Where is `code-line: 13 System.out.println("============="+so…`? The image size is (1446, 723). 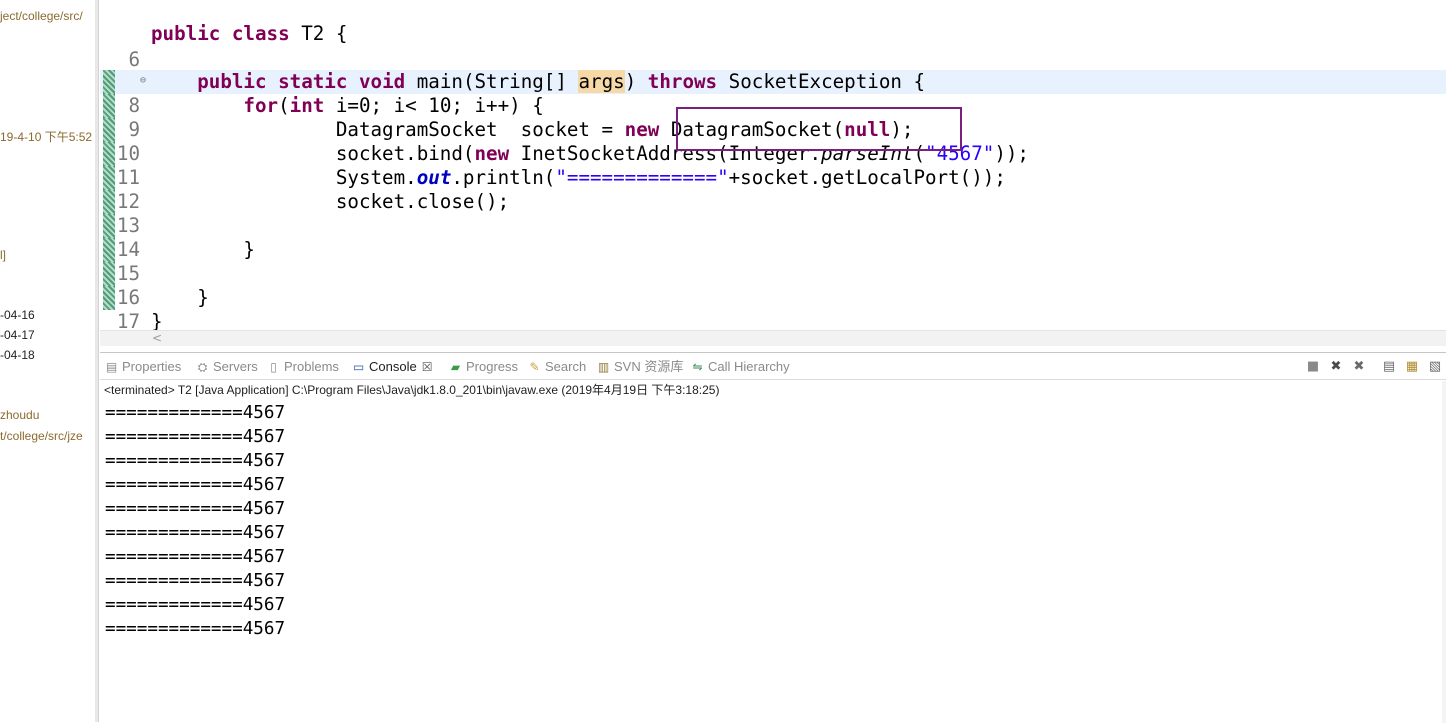 code-line: 13 System.out.println("============="+so… is located at coordinates (773, 201).